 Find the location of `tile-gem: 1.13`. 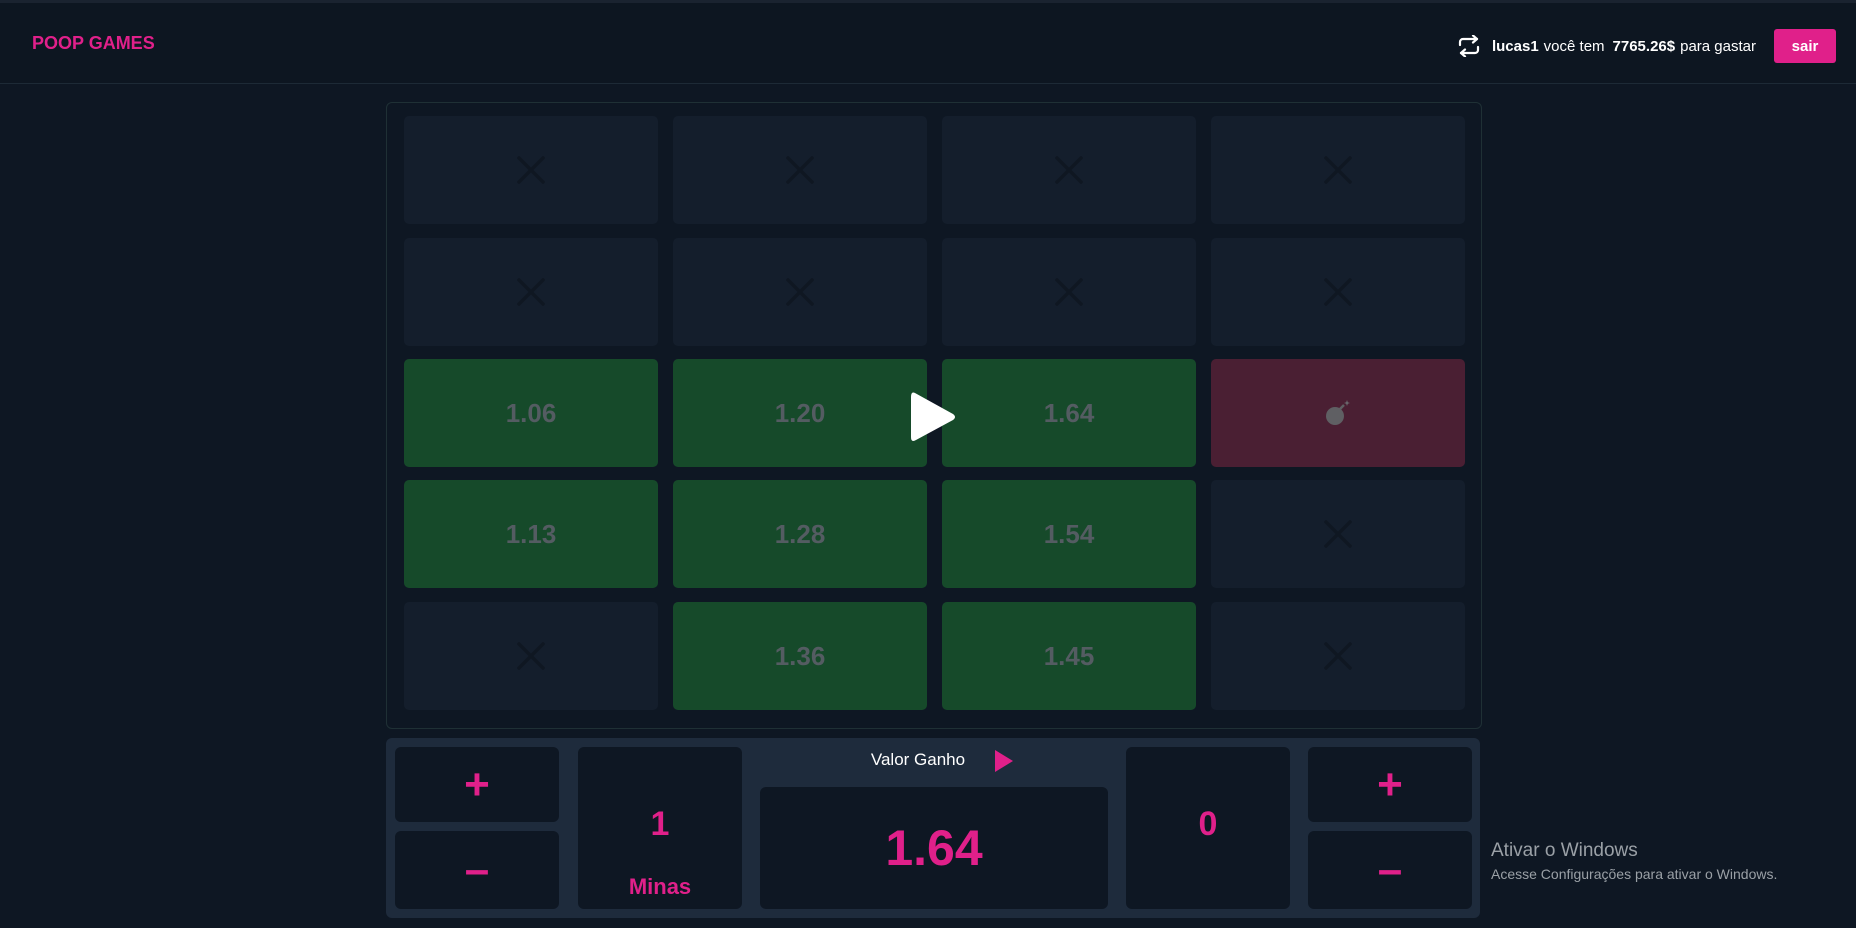

tile-gem: 1.13 is located at coordinates (531, 534).